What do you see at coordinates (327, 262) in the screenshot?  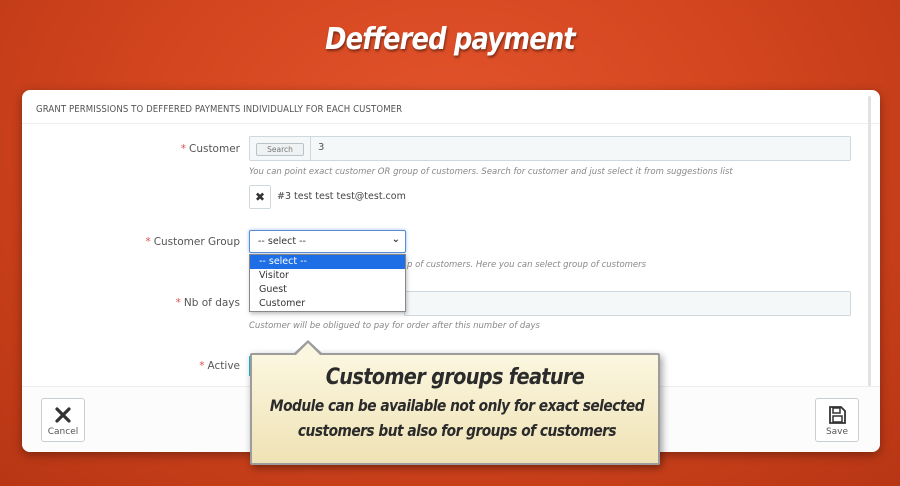 I see `dropdown-option: -- select --` at bounding box center [327, 262].